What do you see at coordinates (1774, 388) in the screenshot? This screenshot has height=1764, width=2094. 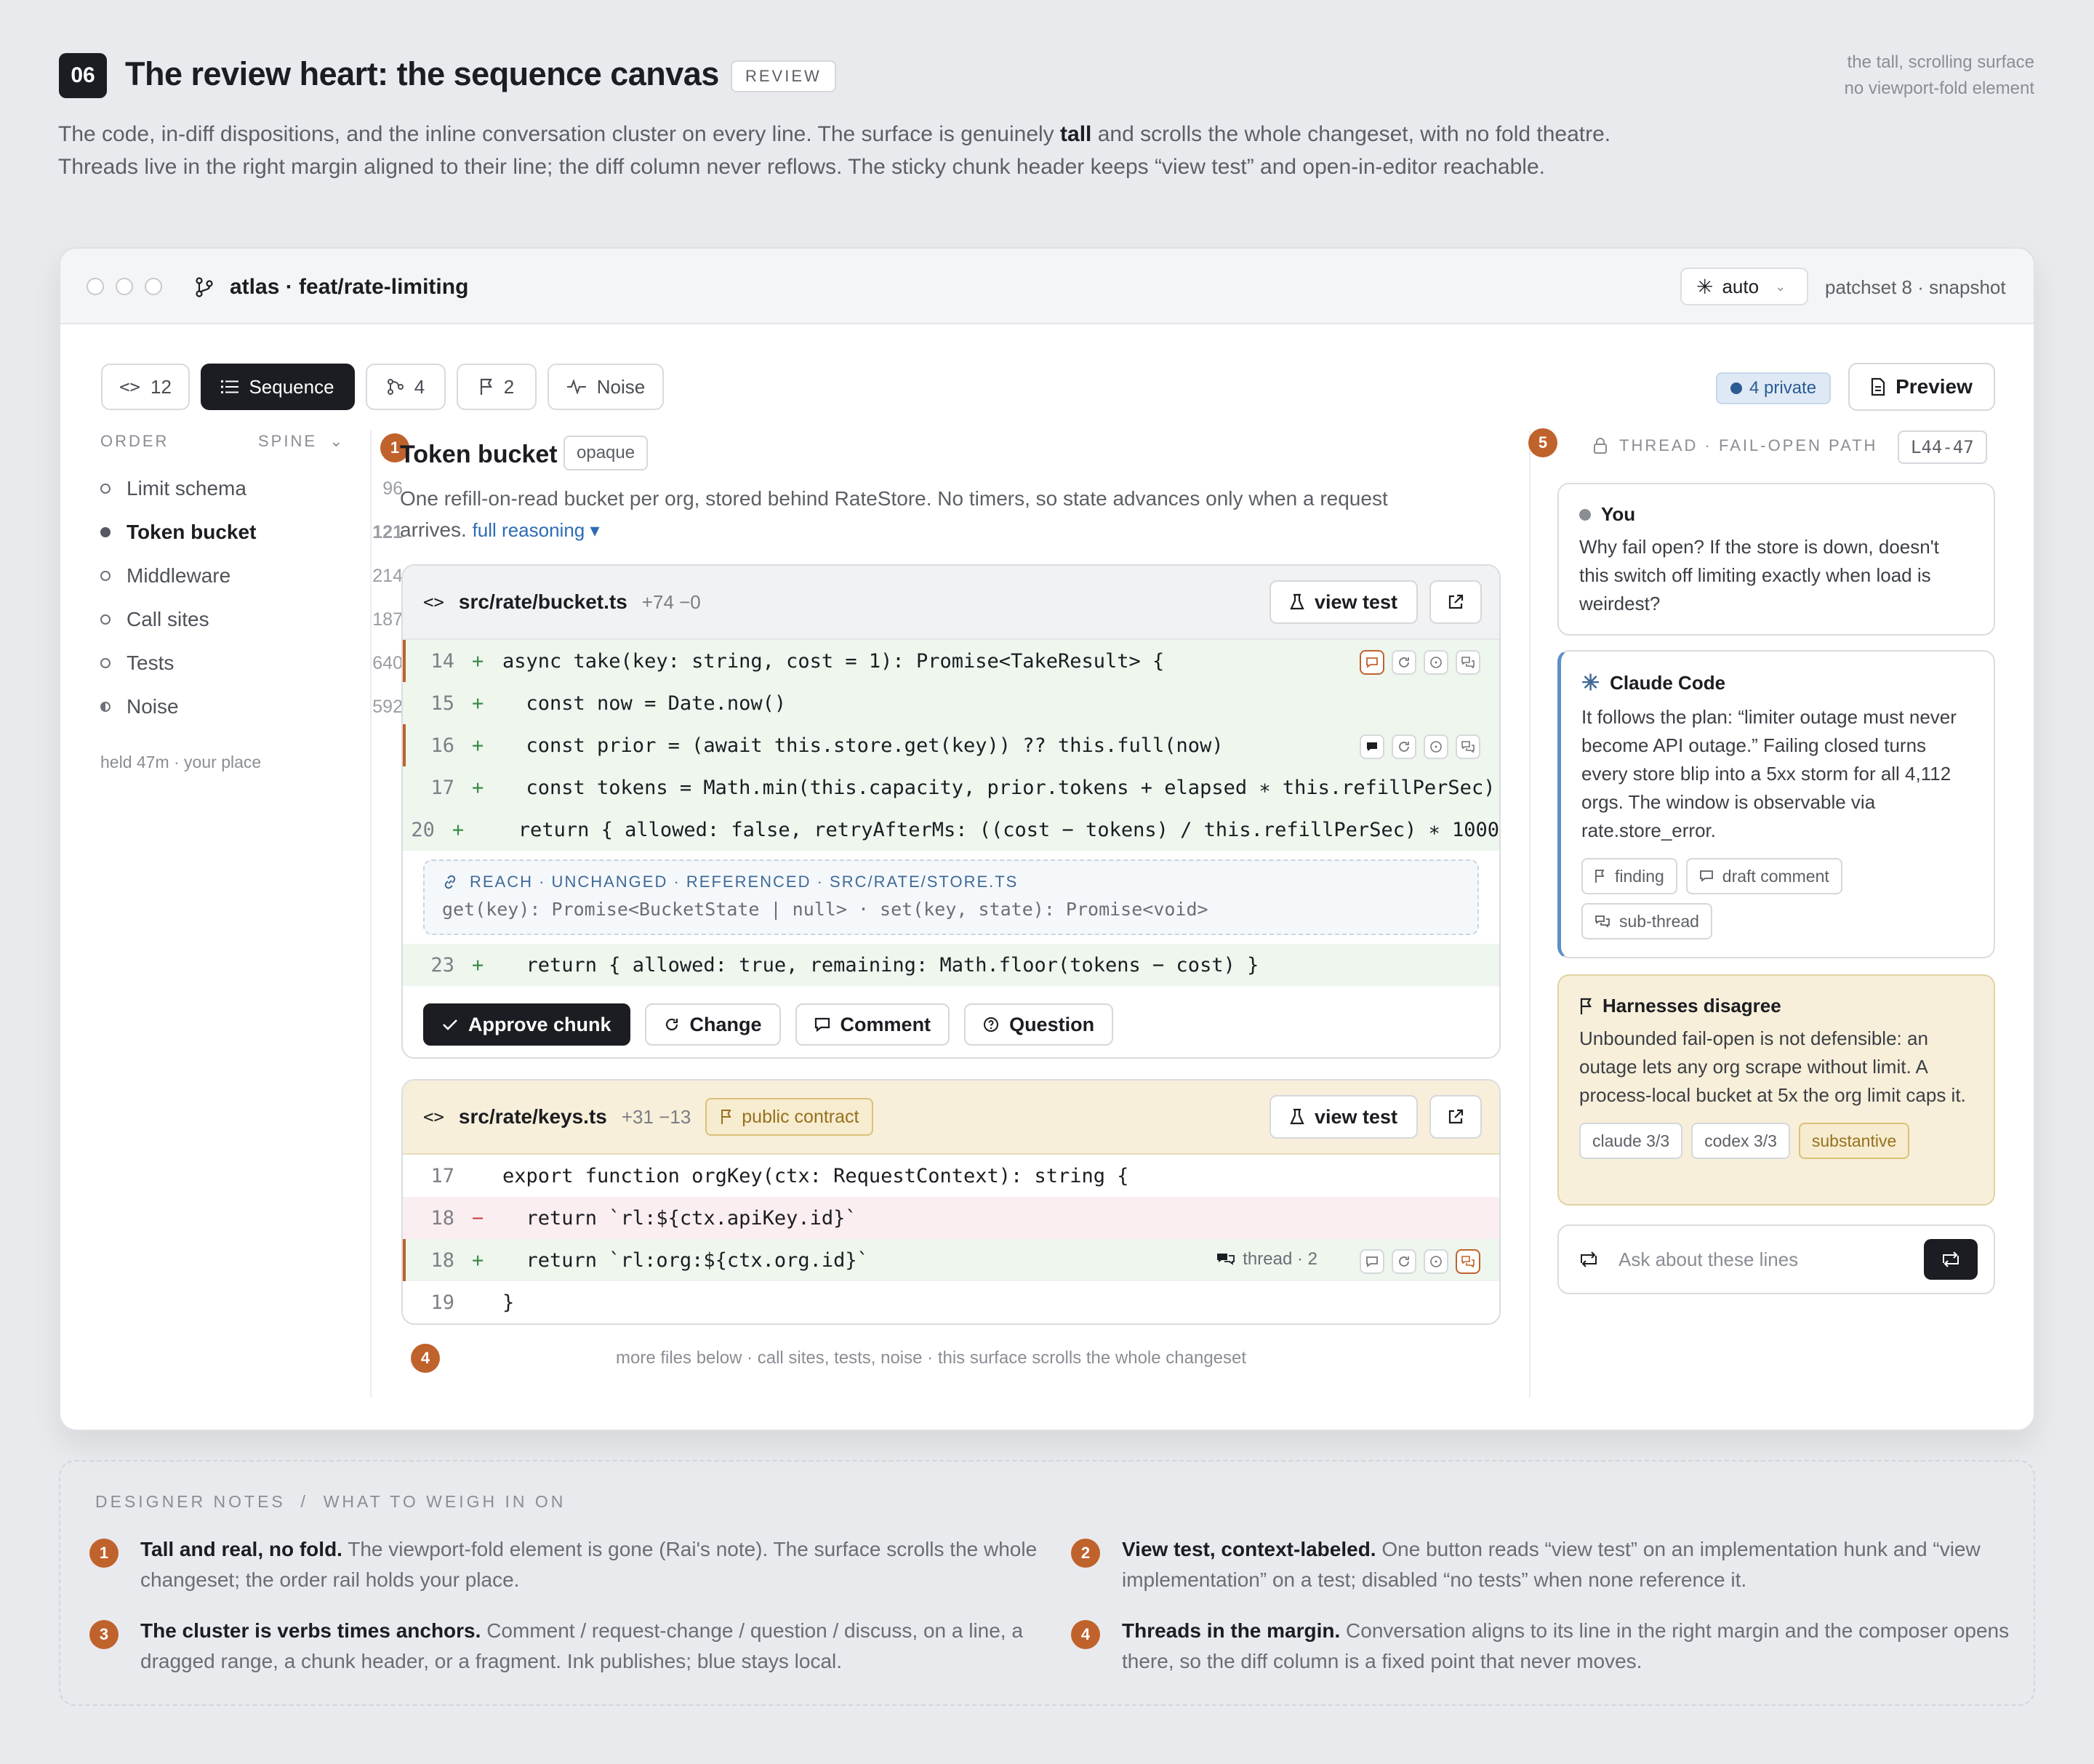 I see `private-badge: 4 private` at bounding box center [1774, 388].